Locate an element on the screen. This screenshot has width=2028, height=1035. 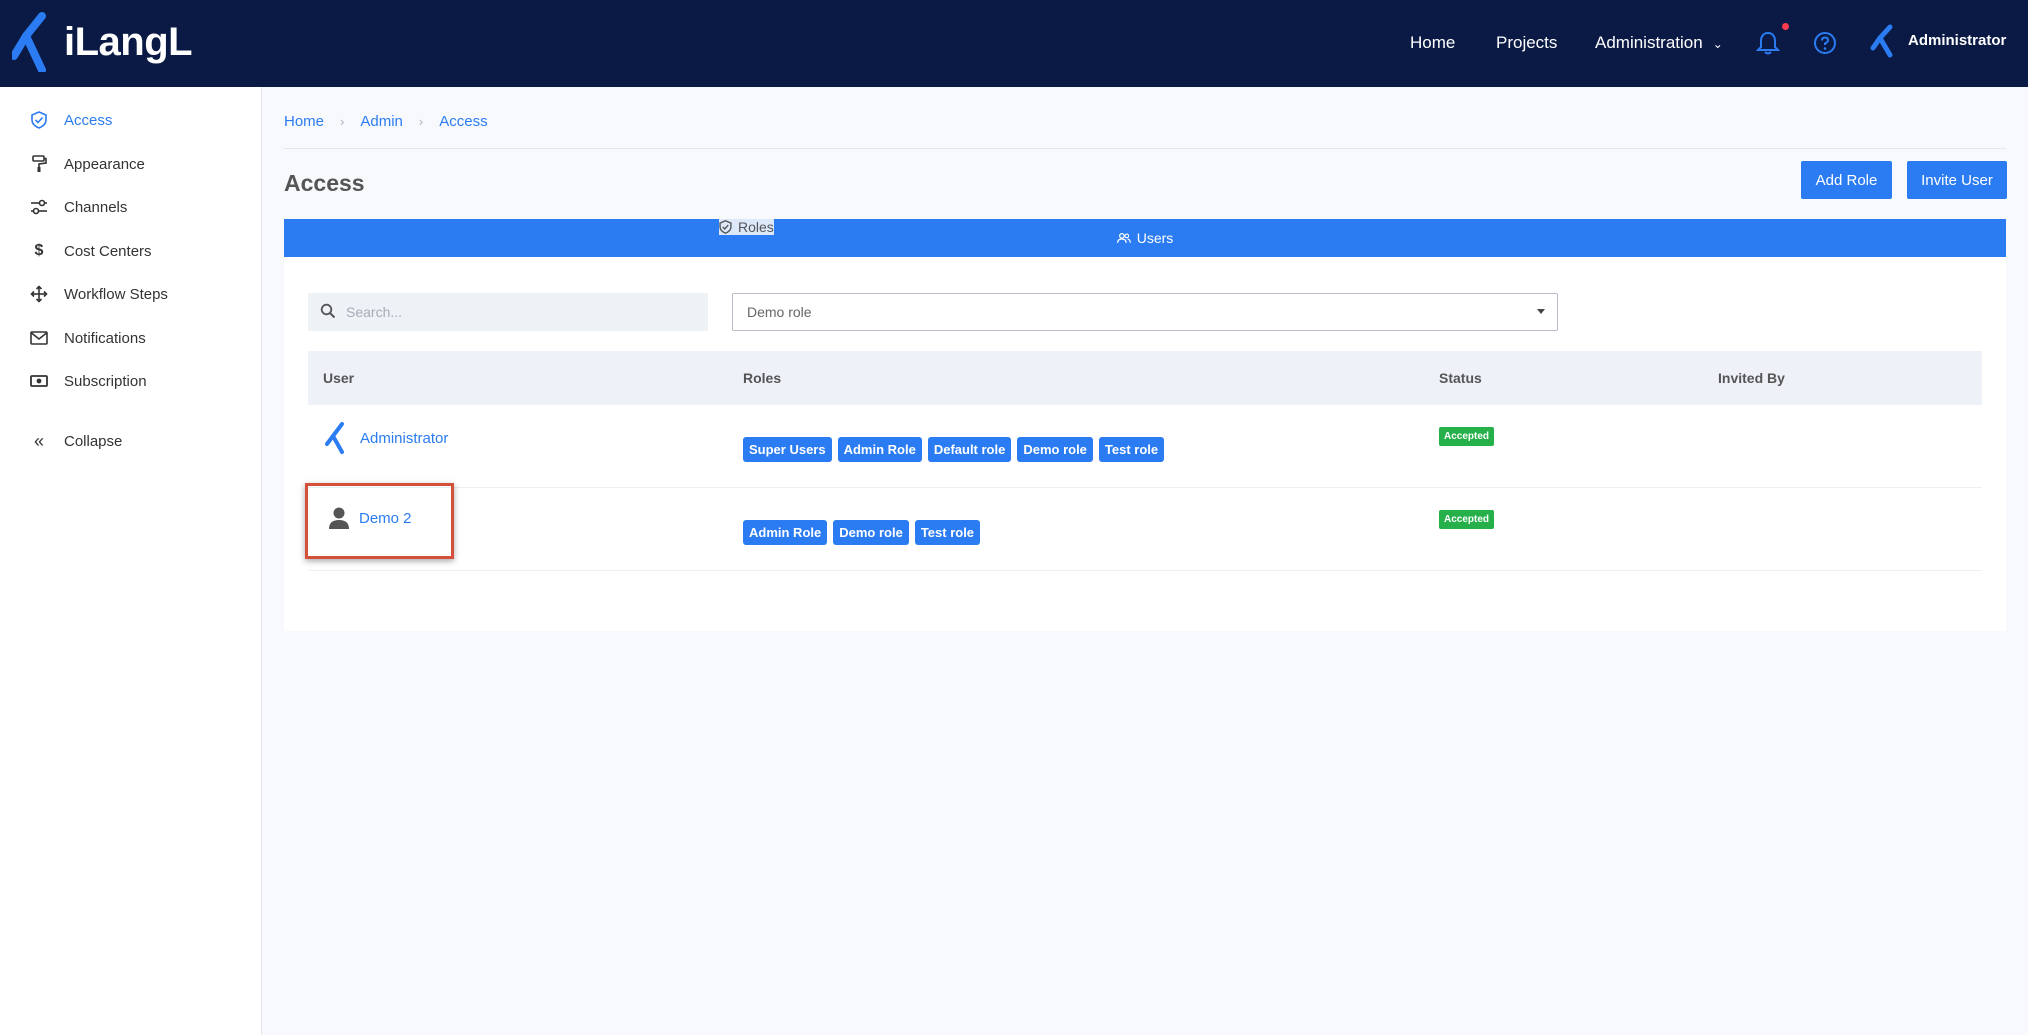
user-name-link: Administrator is located at coordinates (404, 438).